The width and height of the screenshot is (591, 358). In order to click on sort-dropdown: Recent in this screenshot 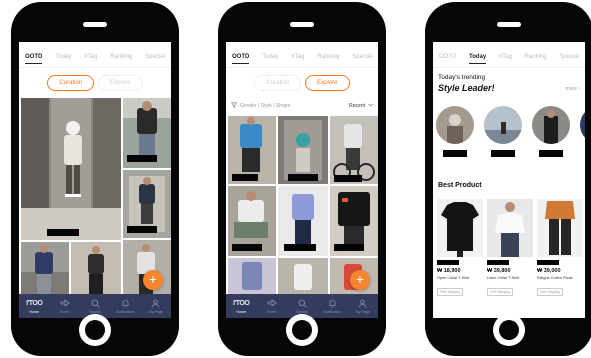, I will do `click(361, 106)`.